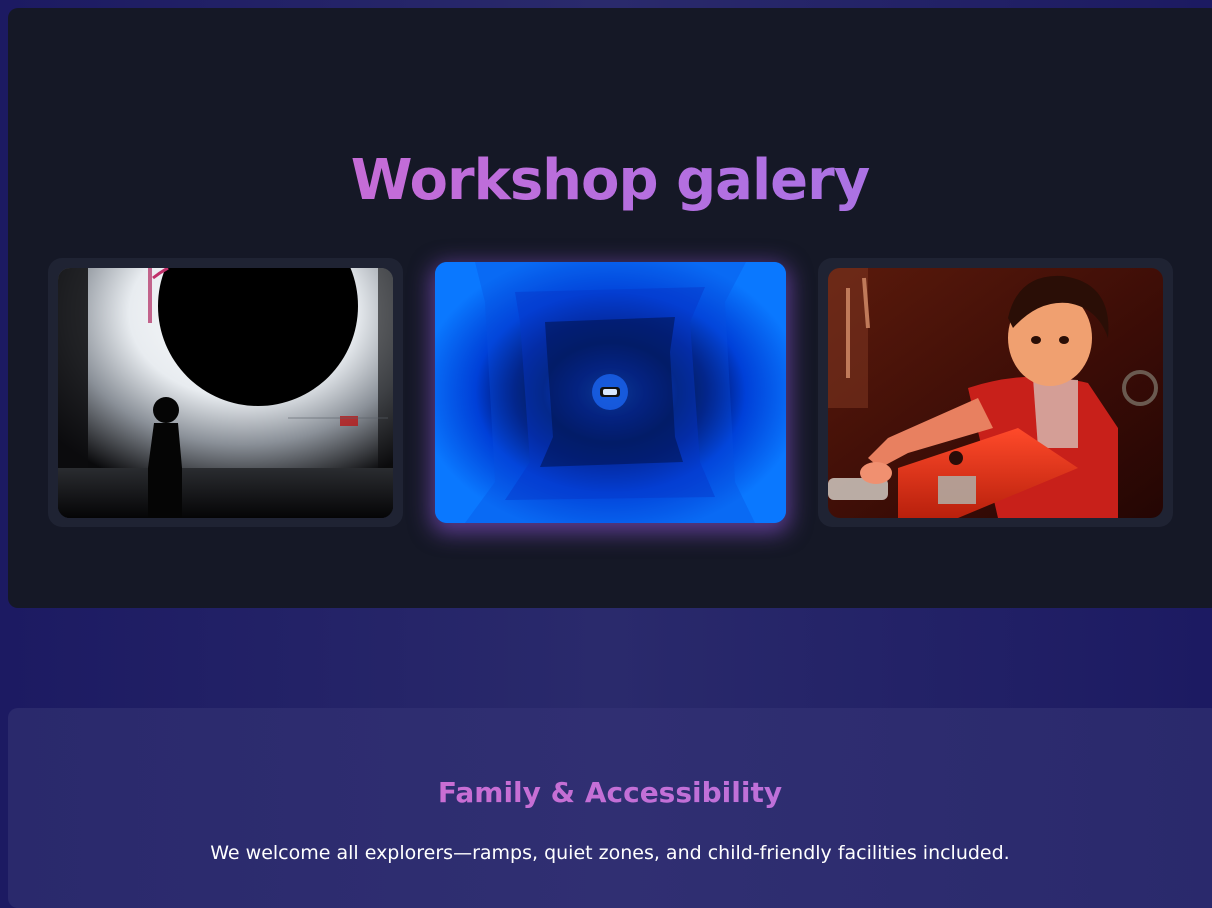  What do you see at coordinates (610, 792) in the screenshot?
I see `accessibility-title: Family & Accessibility` at bounding box center [610, 792].